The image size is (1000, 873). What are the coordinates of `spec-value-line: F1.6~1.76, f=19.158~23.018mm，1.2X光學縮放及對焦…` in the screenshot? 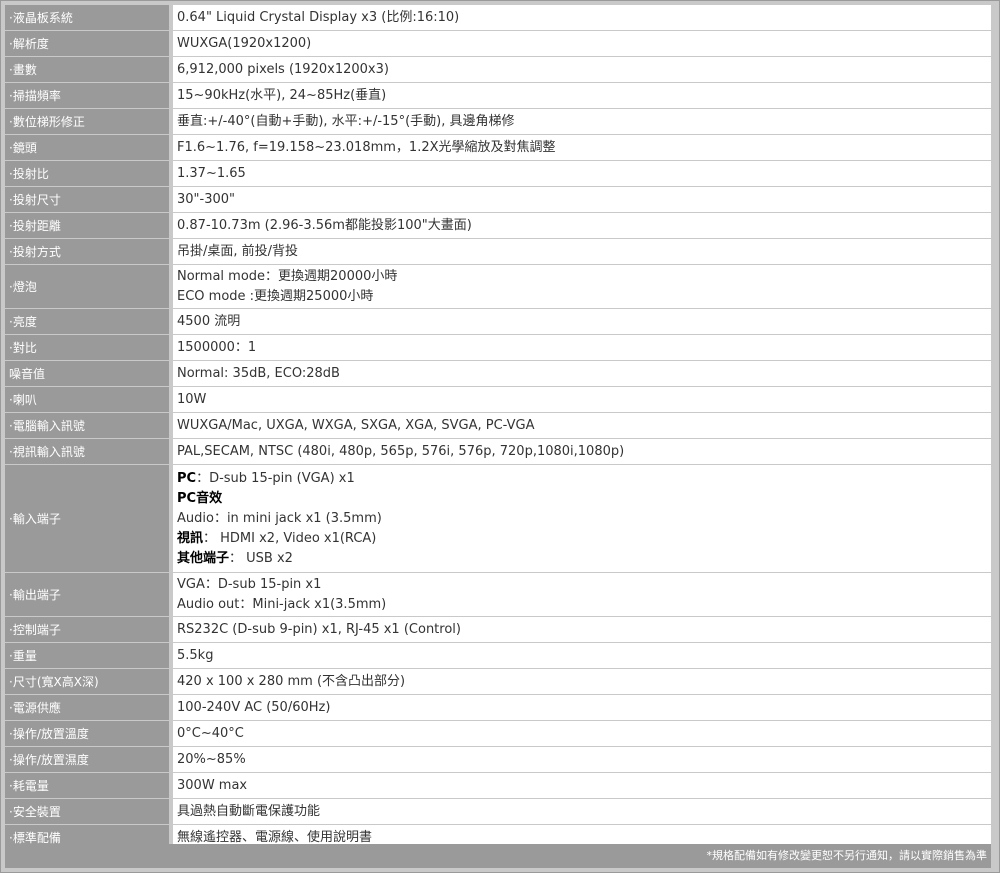 It's located at (366, 147).